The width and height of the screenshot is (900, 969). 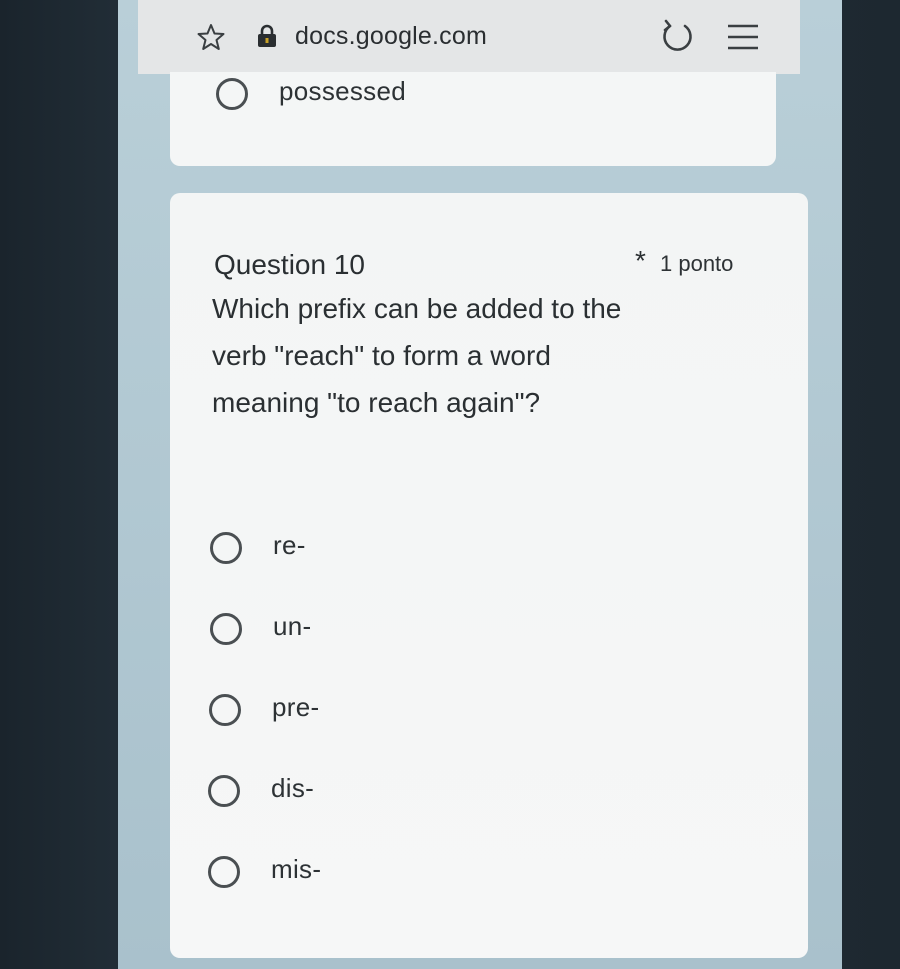 What do you see at coordinates (678, 37) in the screenshot?
I see `reload-icon` at bounding box center [678, 37].